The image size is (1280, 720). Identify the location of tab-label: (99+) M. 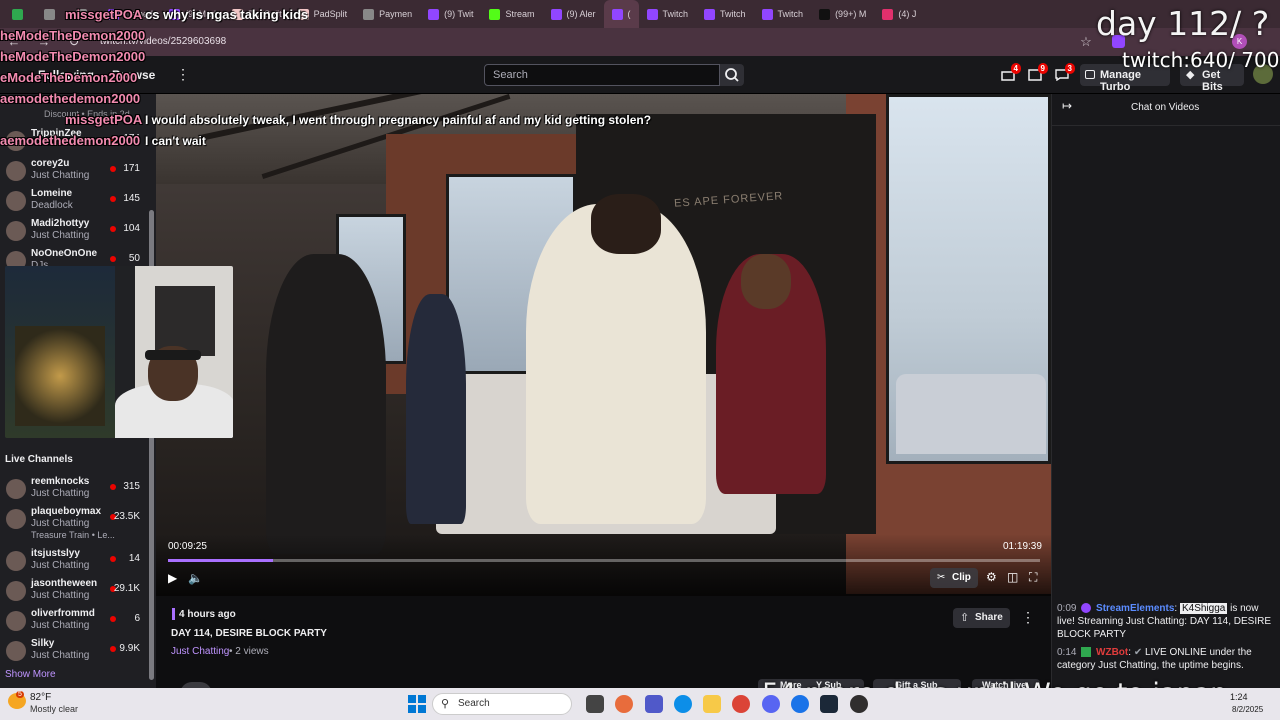
(851, 14).